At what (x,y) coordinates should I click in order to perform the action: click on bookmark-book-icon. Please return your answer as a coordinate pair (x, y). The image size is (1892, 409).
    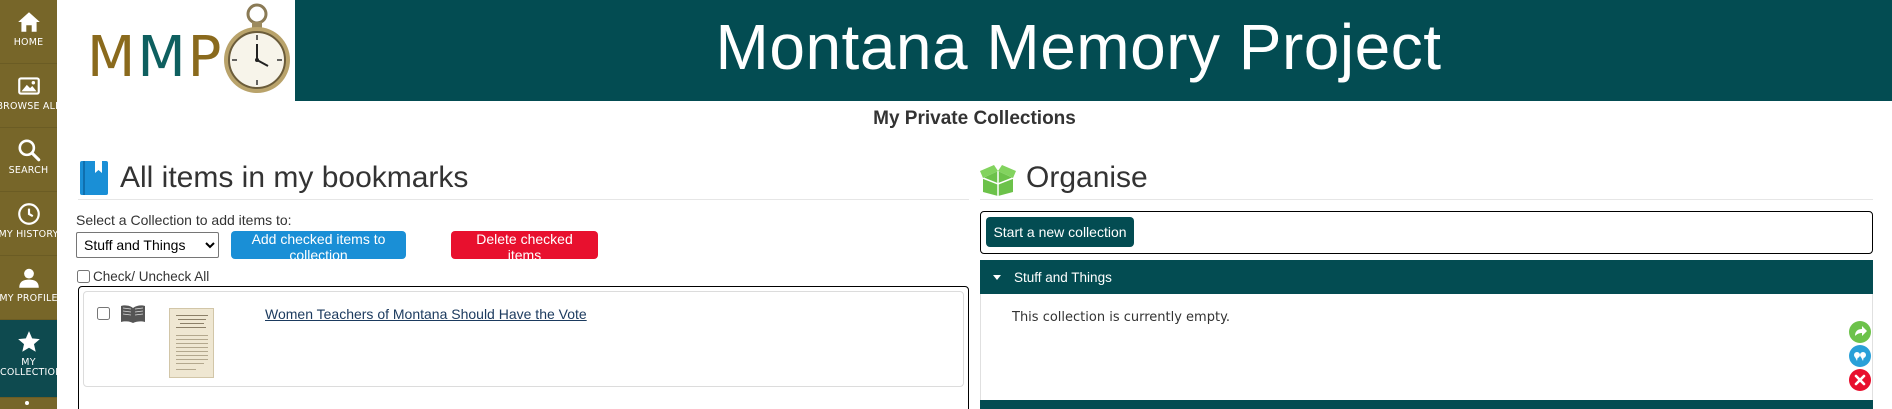
    Looking at the image, I should click on (94, 178).